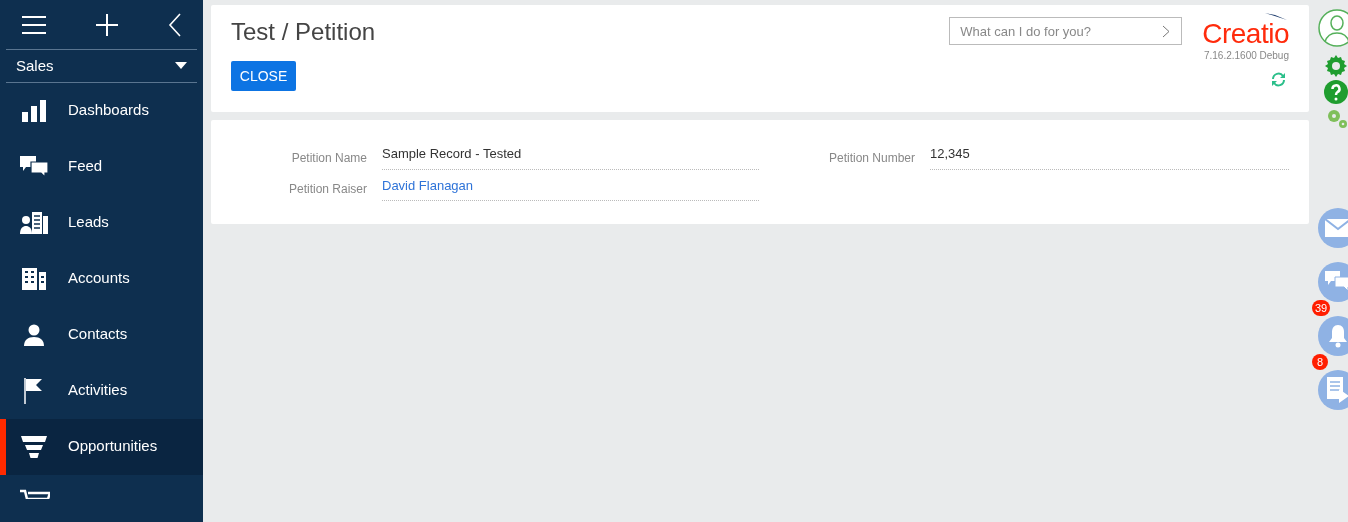  What do you see at coordinates (1337, 390) in the screenshot?
I see `document-icon` at bounding box center [1337, 390].